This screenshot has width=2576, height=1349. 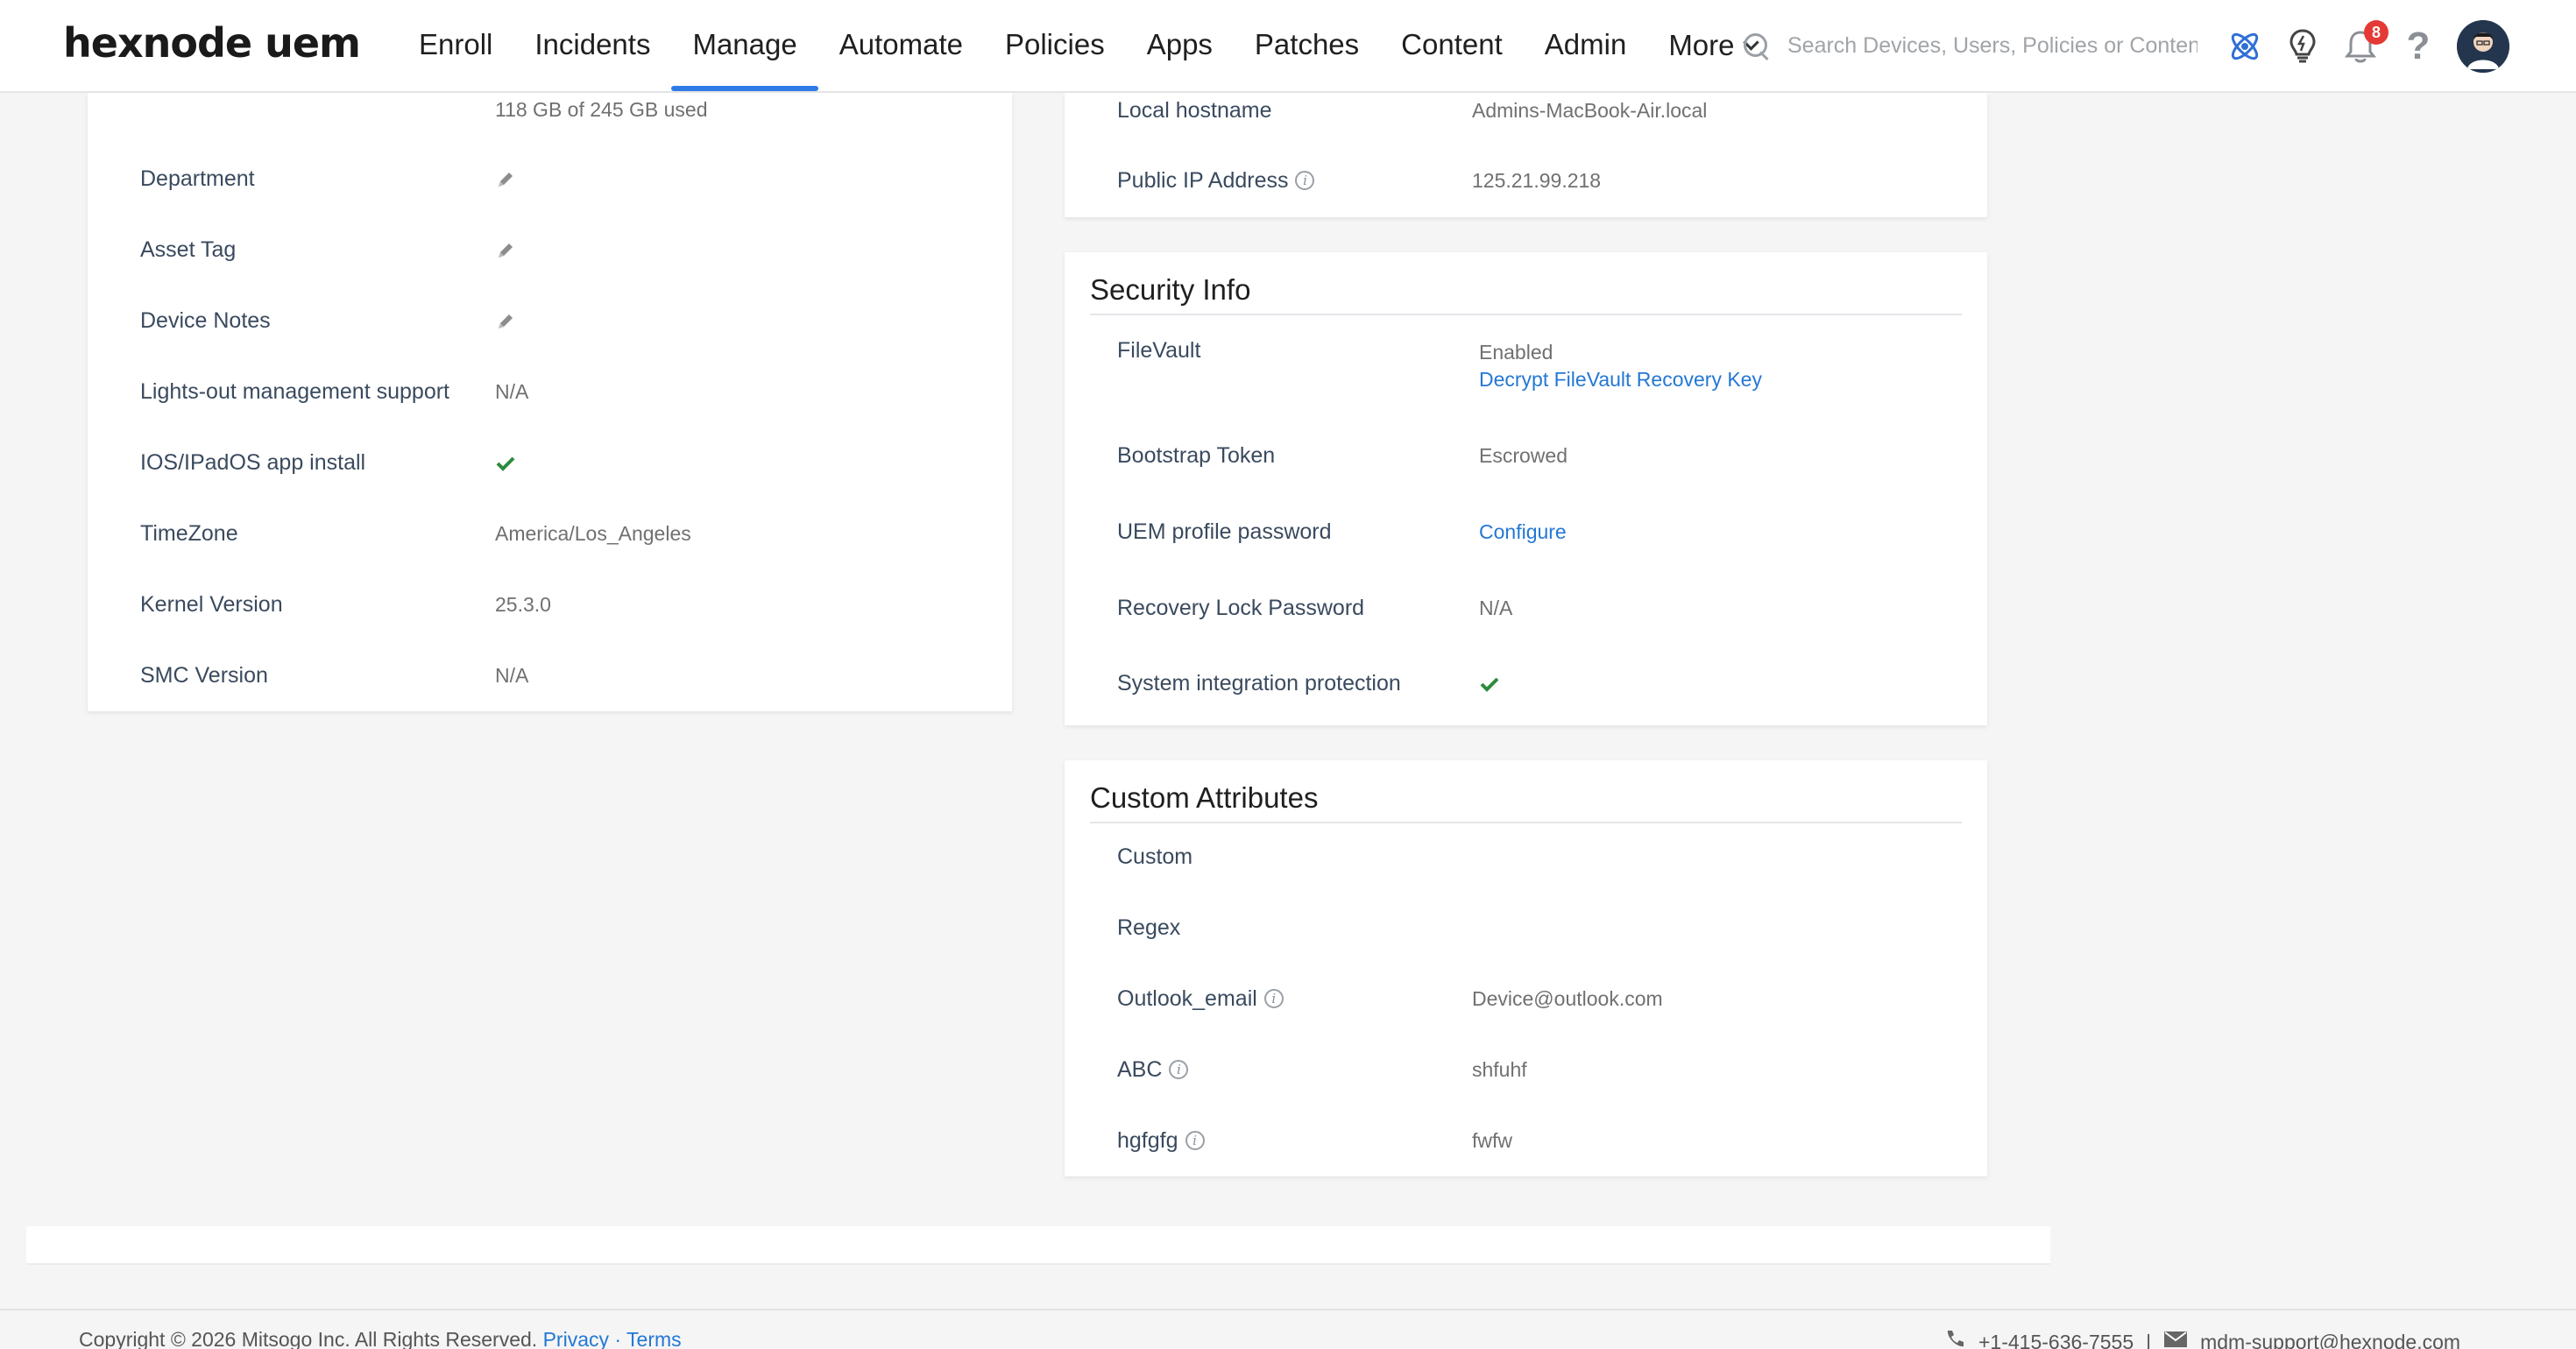 What do you see at coordinates (1200, 998) in the screenshot?
I see `outlook-email-label: Outlook_email i` at bounding box center [1200, 998].